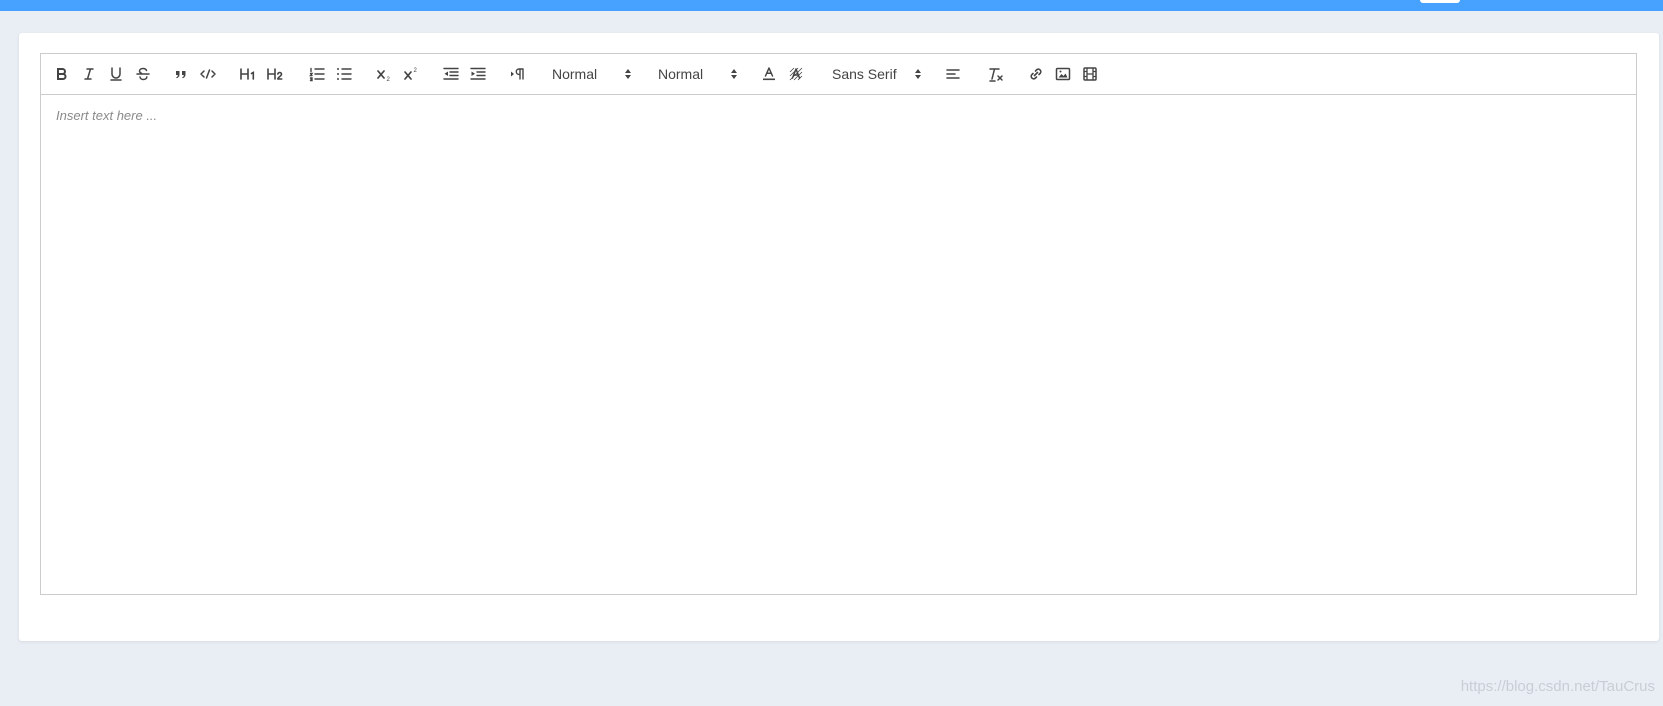  I want to click on font-select: Sans Serif, so click(877, 74).